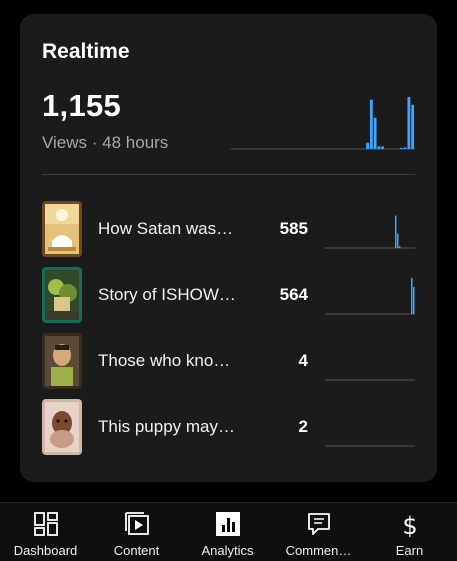 This screenshot has height=561, width=457. What do you see at coordinates (46, 524) in the screenshot?
I see `dashboard-icon` at bounding box center [46, 524].